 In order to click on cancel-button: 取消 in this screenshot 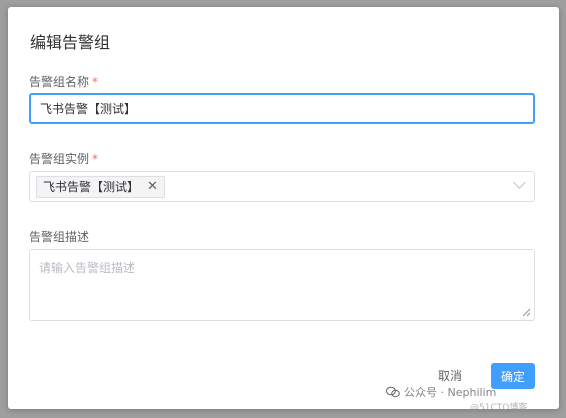, I will do `click(450, 375)`.